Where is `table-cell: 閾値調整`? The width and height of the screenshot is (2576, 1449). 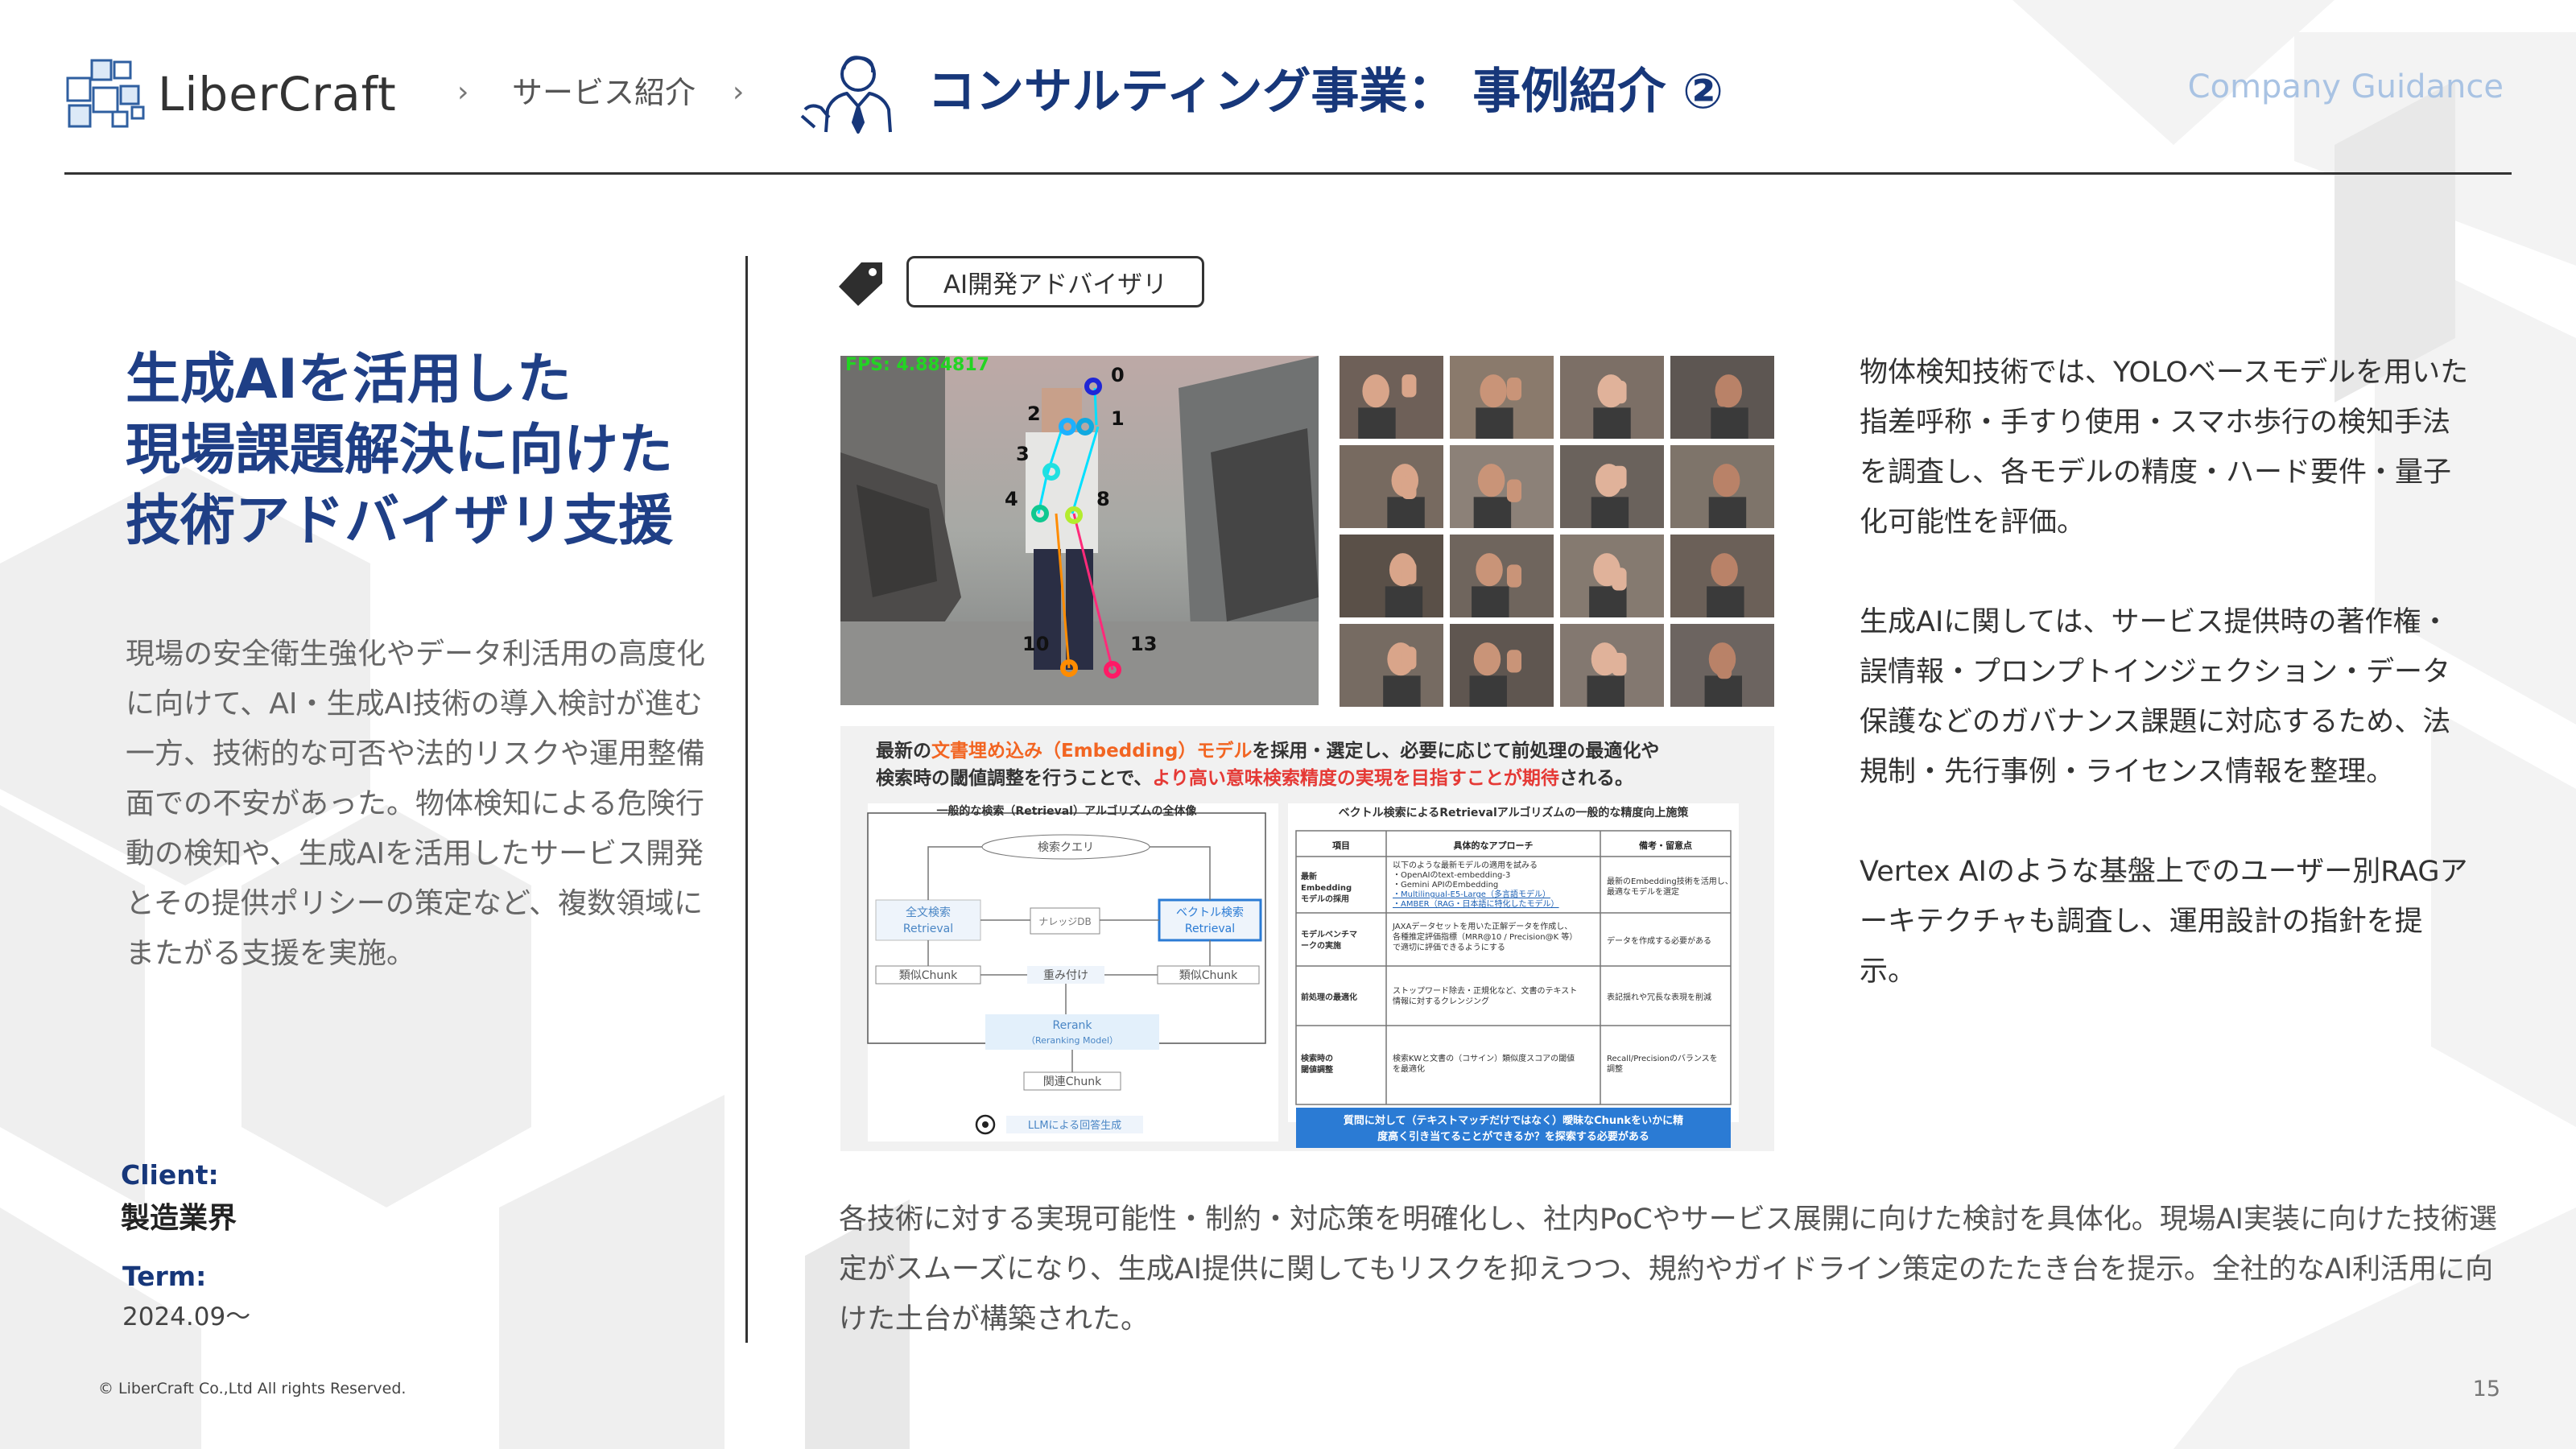
table-cell: 閾値調整 is located at coordinates (1317, 1069).